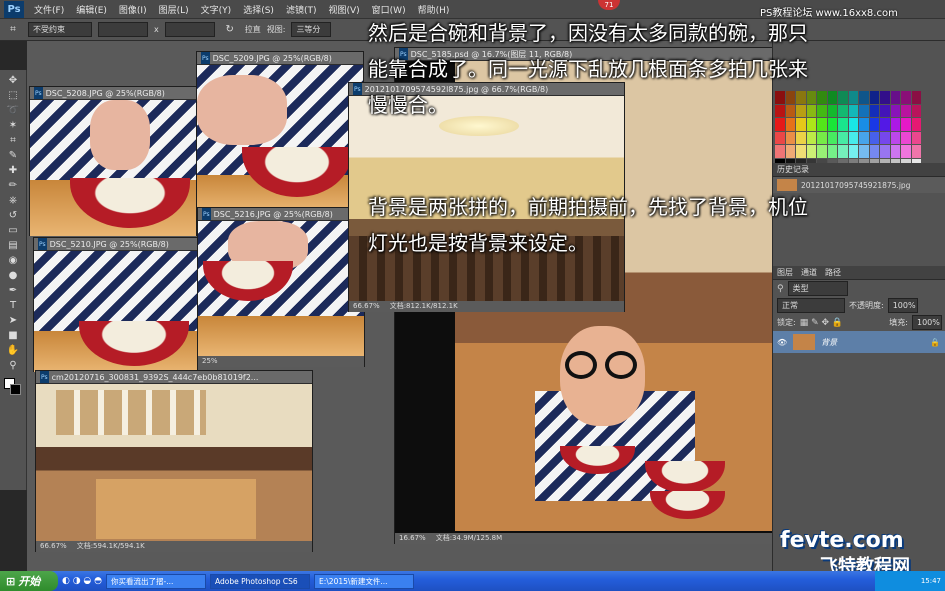 The height and width of the screenshot is (591, 945). What do you see at coordinates (115, 304) in the screenshot?
I see `document-window: Ps DSC_5210.JPG @ 25%(RGB/8)` at bounding box center [115, 304].